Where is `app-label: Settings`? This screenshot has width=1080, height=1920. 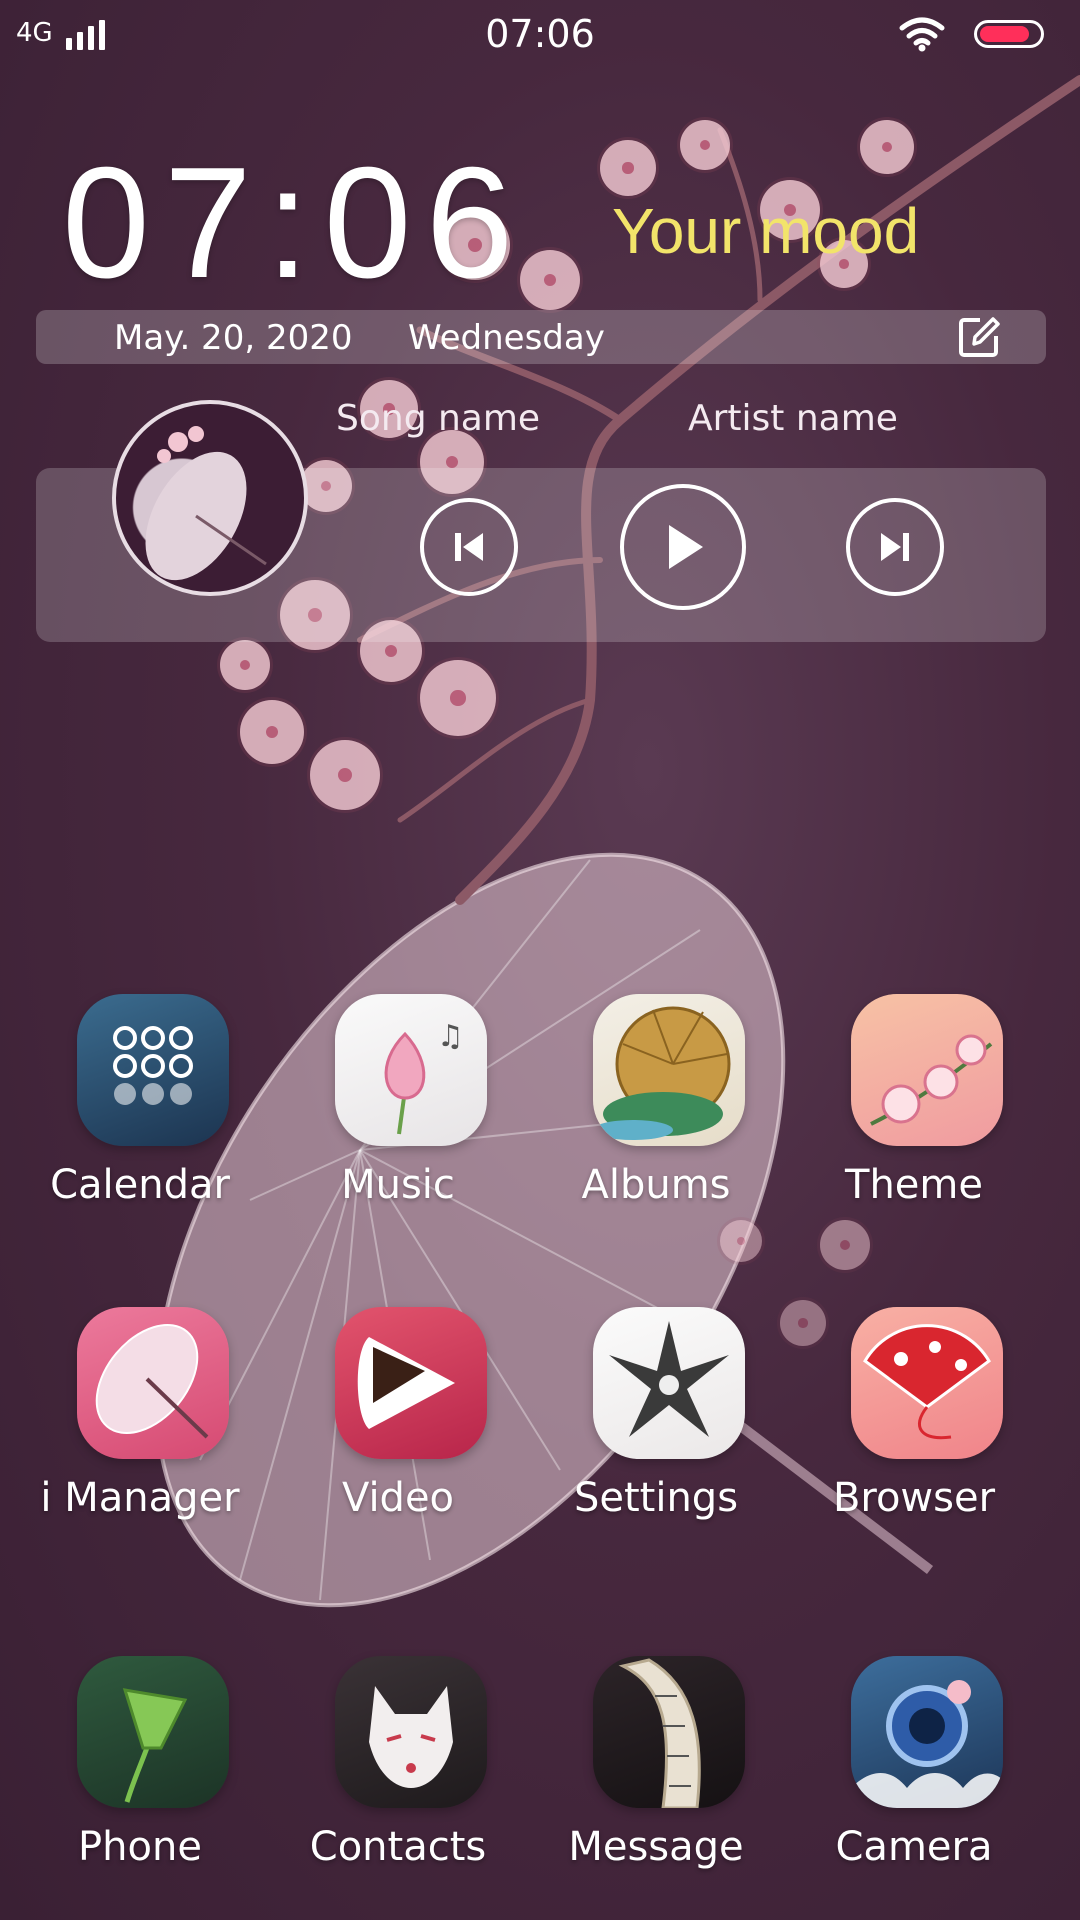 app-label: Settings is located at coordinates (656, 1498).